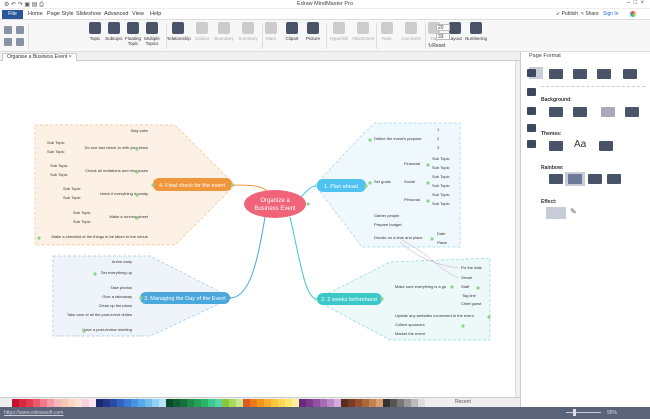  What do you see at coordinates (70, 57) in the screenshot?
I see `close-tab-icon: ×` at bounding box center [70, 57].